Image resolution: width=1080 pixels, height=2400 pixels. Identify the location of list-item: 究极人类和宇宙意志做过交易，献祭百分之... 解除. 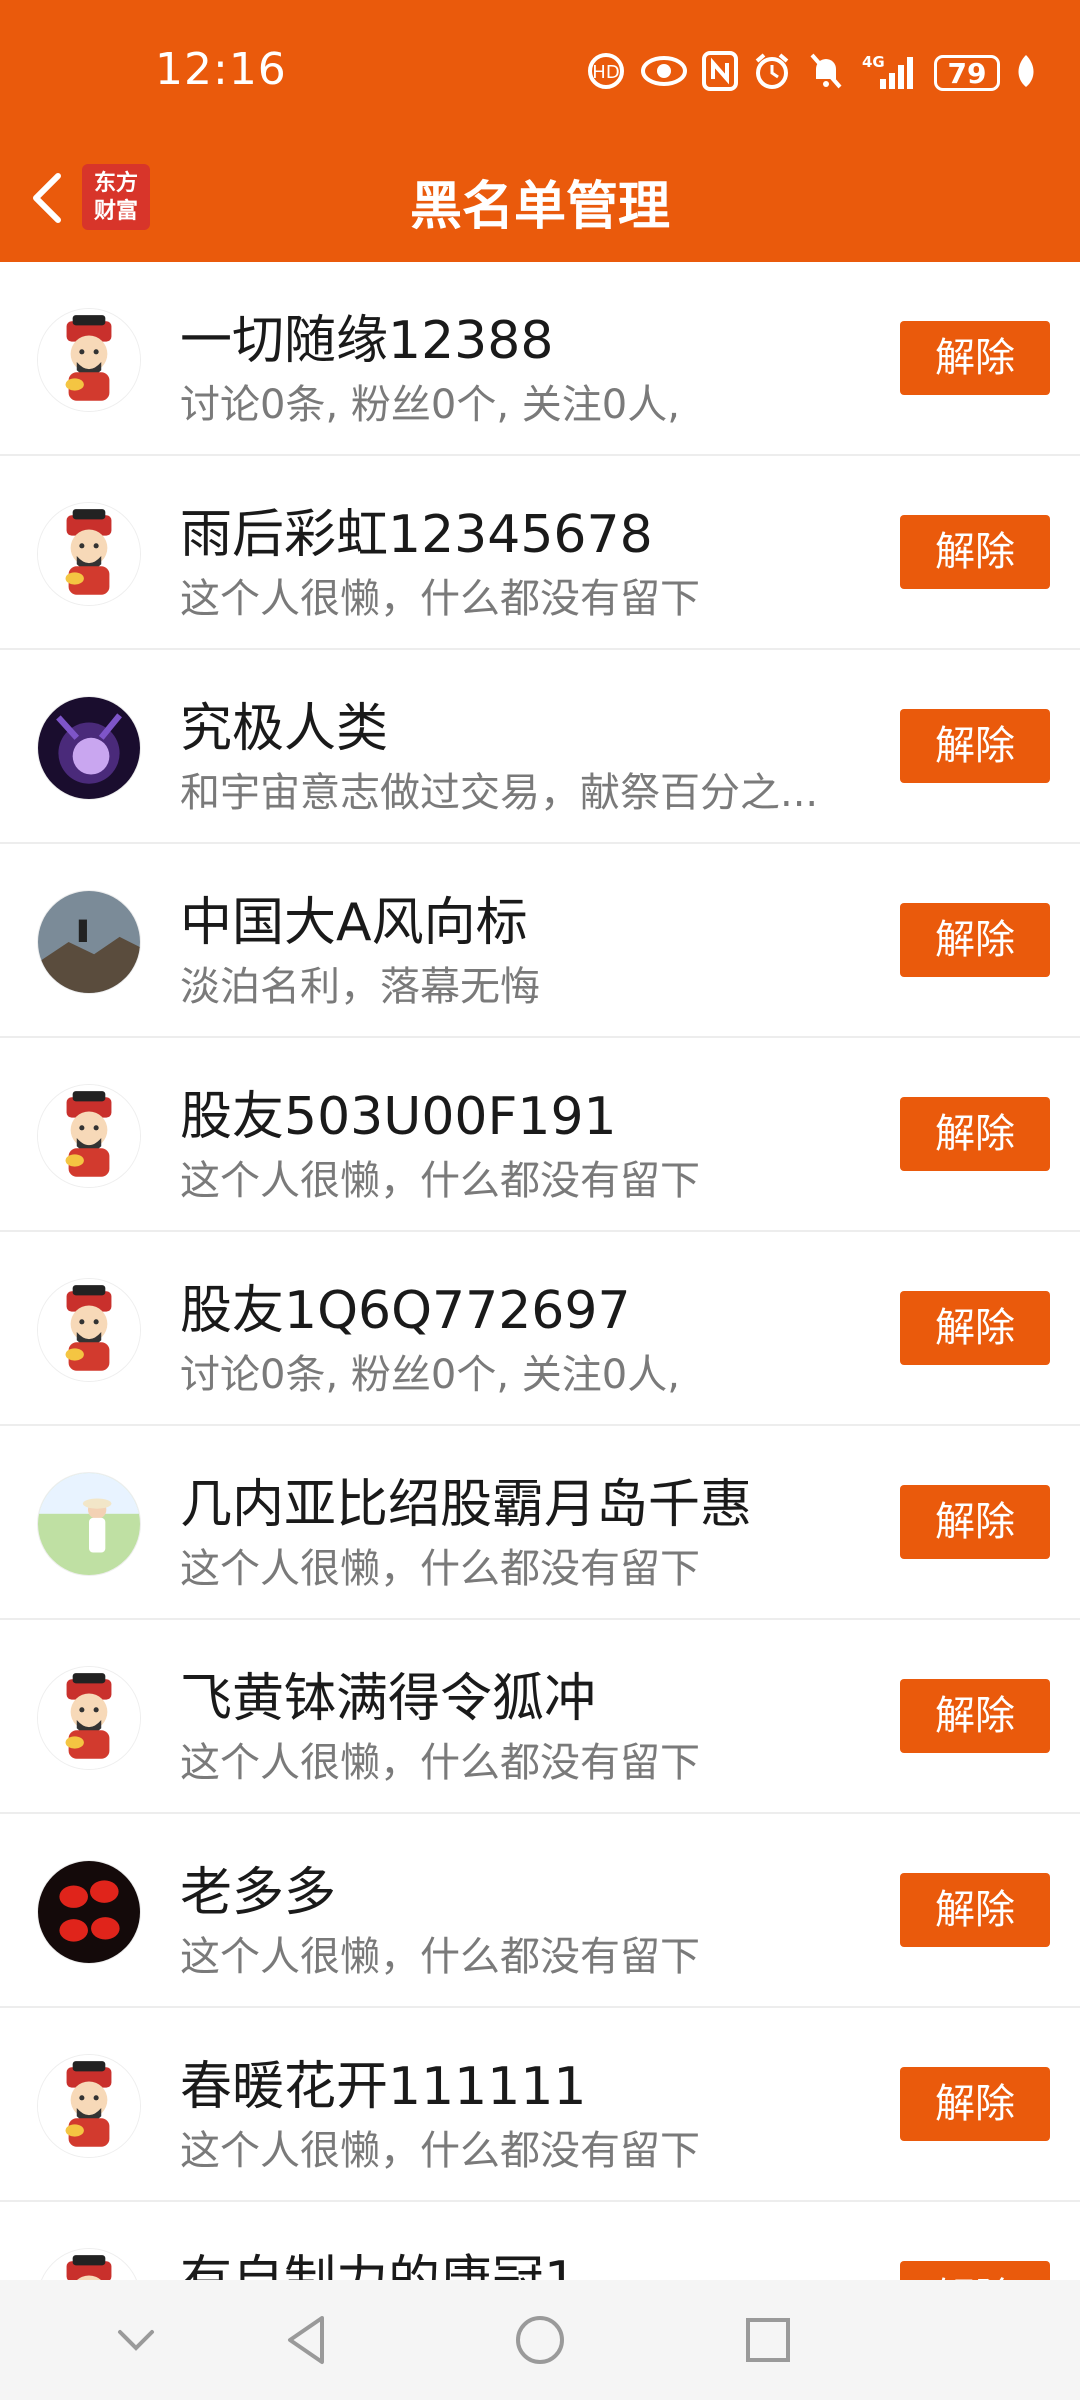
(540, 747).